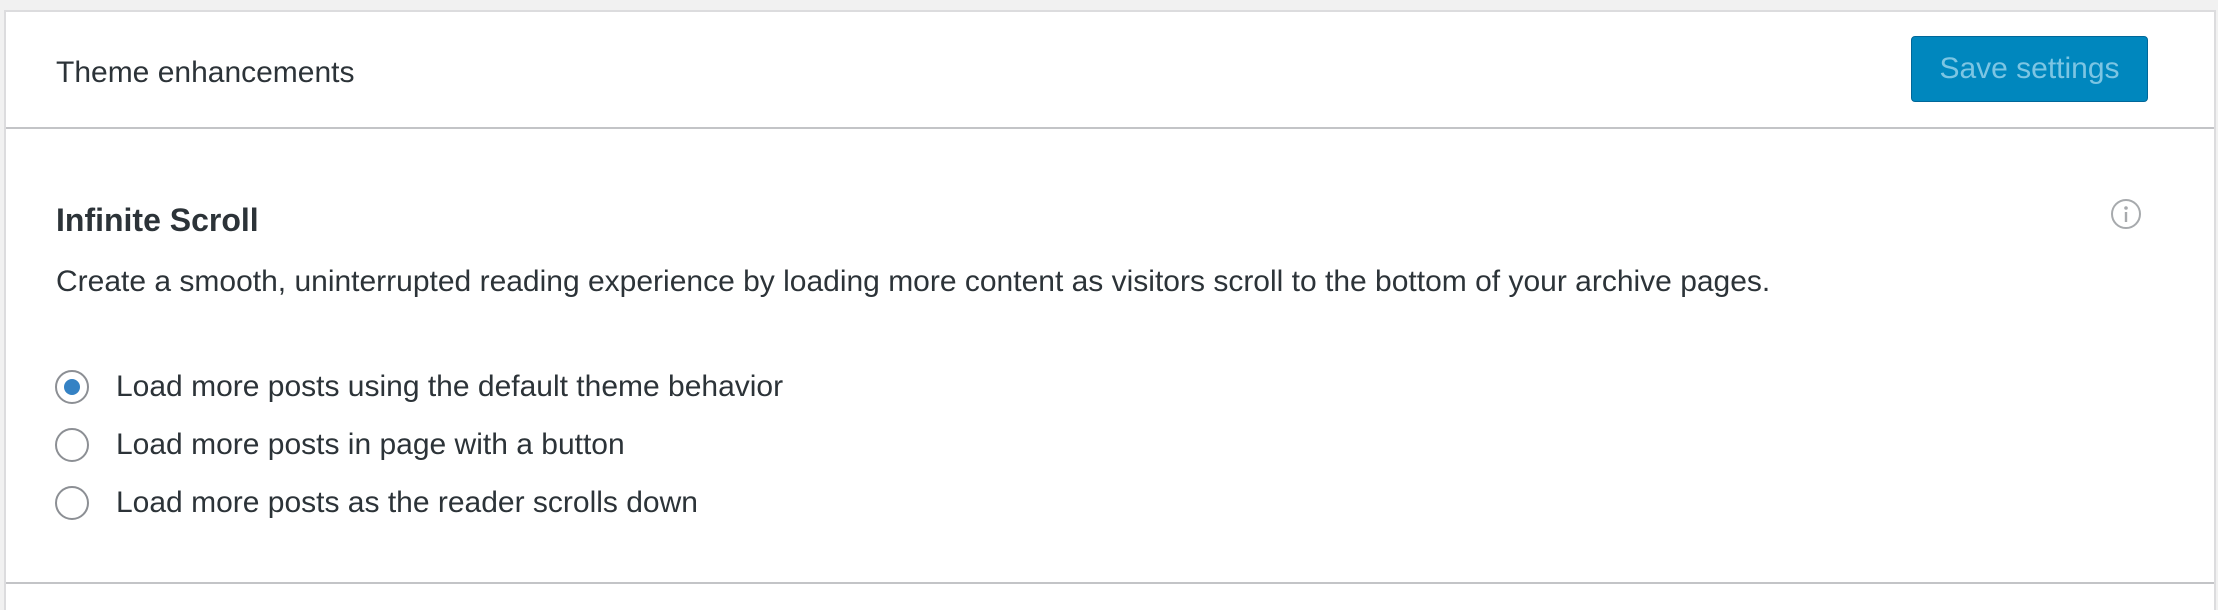 The height and width of the screenshot is (610, 2218). What do you see at coordinates (72, 387) in the screenshot?
I see `radio-button-default` at bounding box center [72, 387].